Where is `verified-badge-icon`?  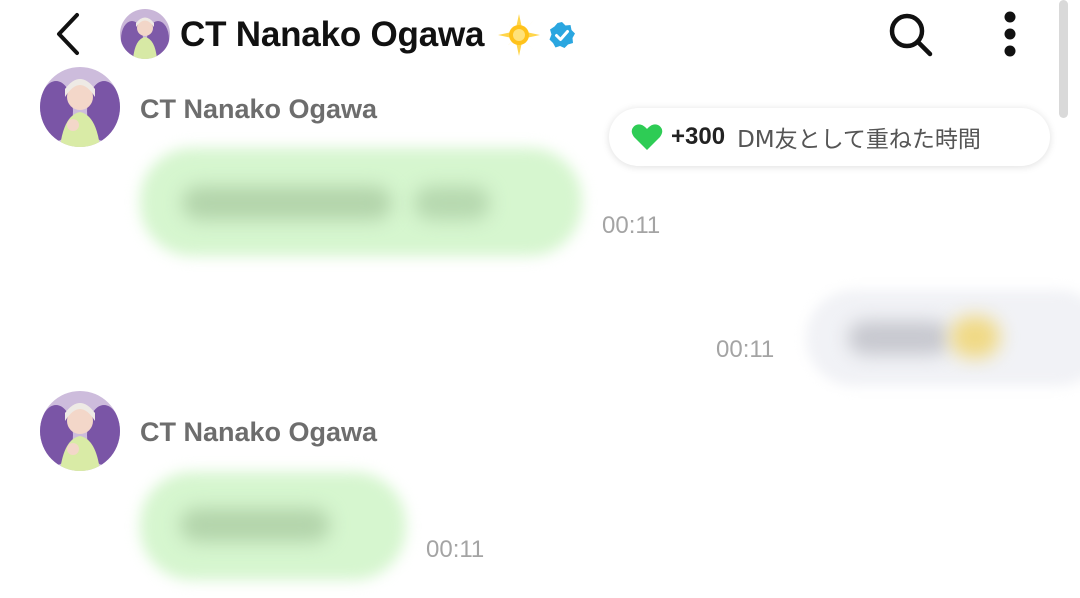 verified-badge-icon is located at coordinates (562, 35).